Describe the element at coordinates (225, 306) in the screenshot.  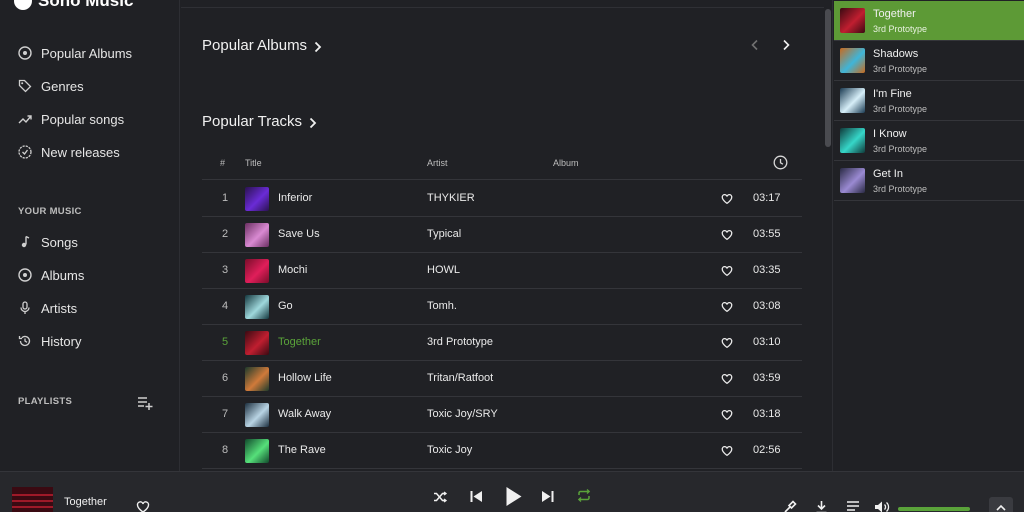
I see `track-number: 4` at that location.